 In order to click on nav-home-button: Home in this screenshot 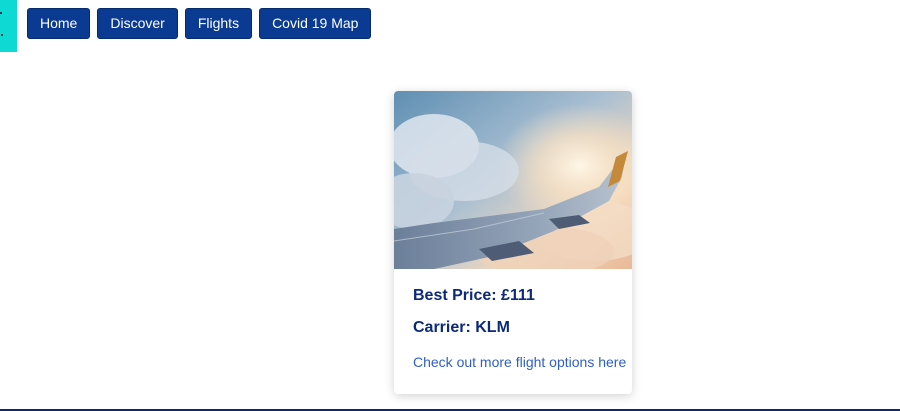, I will do `click(59, 23)`.